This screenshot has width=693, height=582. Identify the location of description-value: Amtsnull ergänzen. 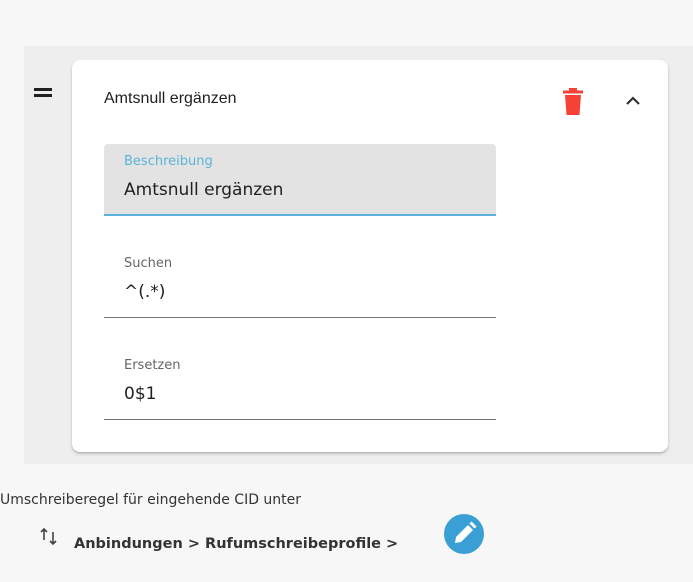
(204, 190).